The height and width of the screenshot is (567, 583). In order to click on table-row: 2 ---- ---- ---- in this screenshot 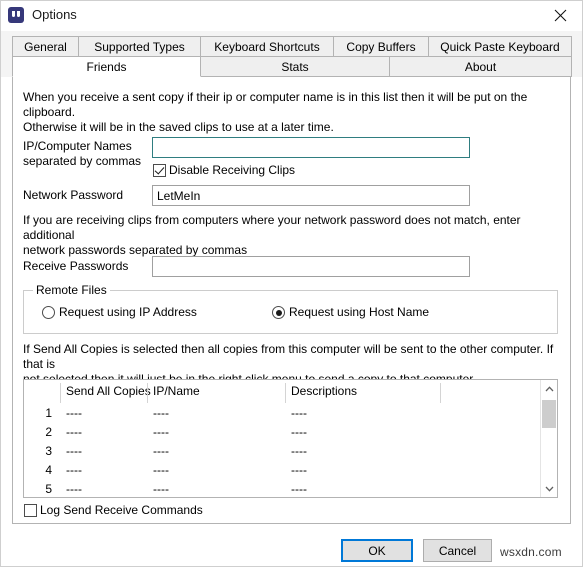, I will do `click(282, 432)`.